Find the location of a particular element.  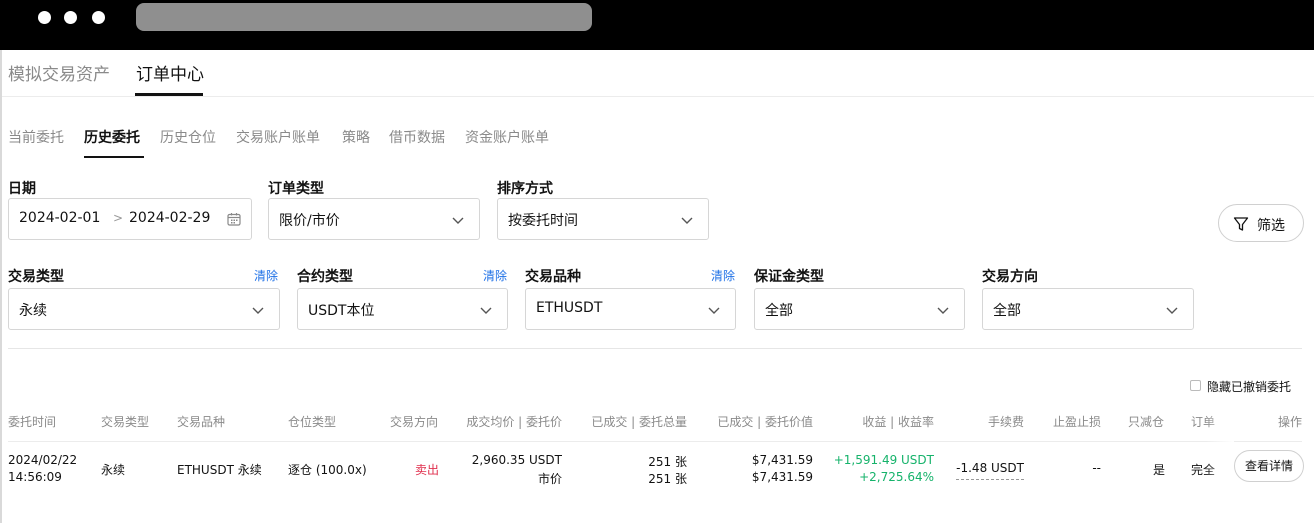

margin-type-label: 保证金类型 is located at coordinates (789, 277).